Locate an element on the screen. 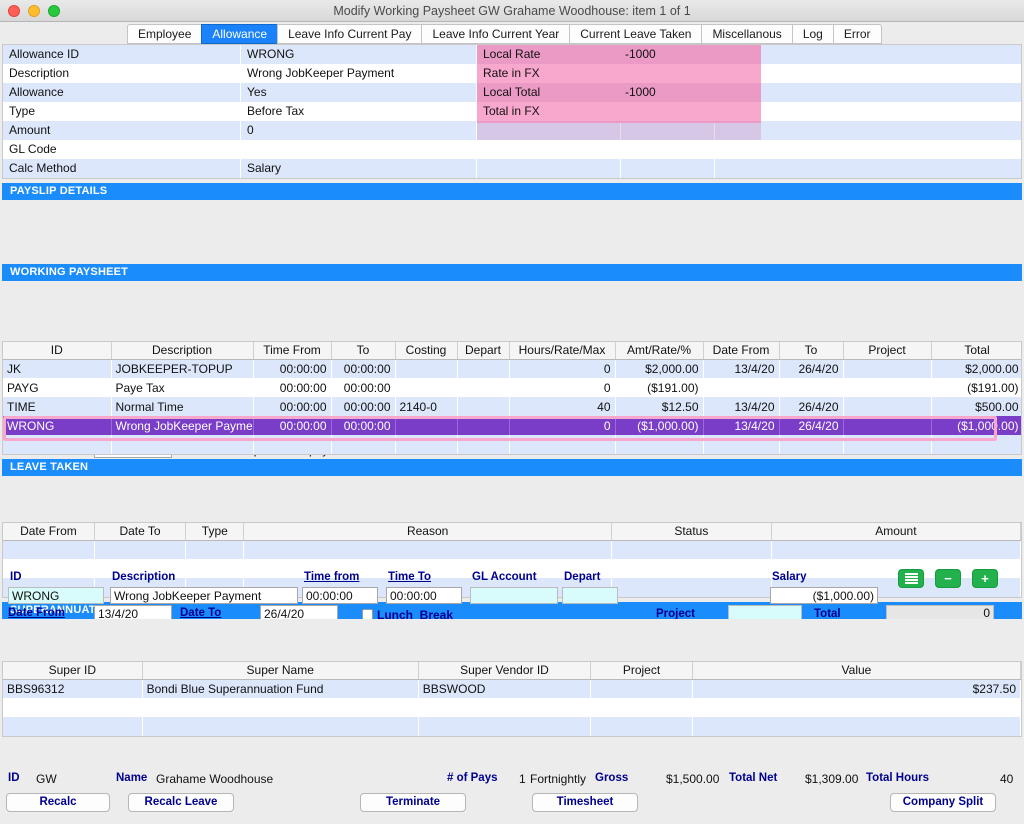 Image resolution: width=1024 pixels, height=824 pixels. cell-costing is located at coordinates (426, 425).